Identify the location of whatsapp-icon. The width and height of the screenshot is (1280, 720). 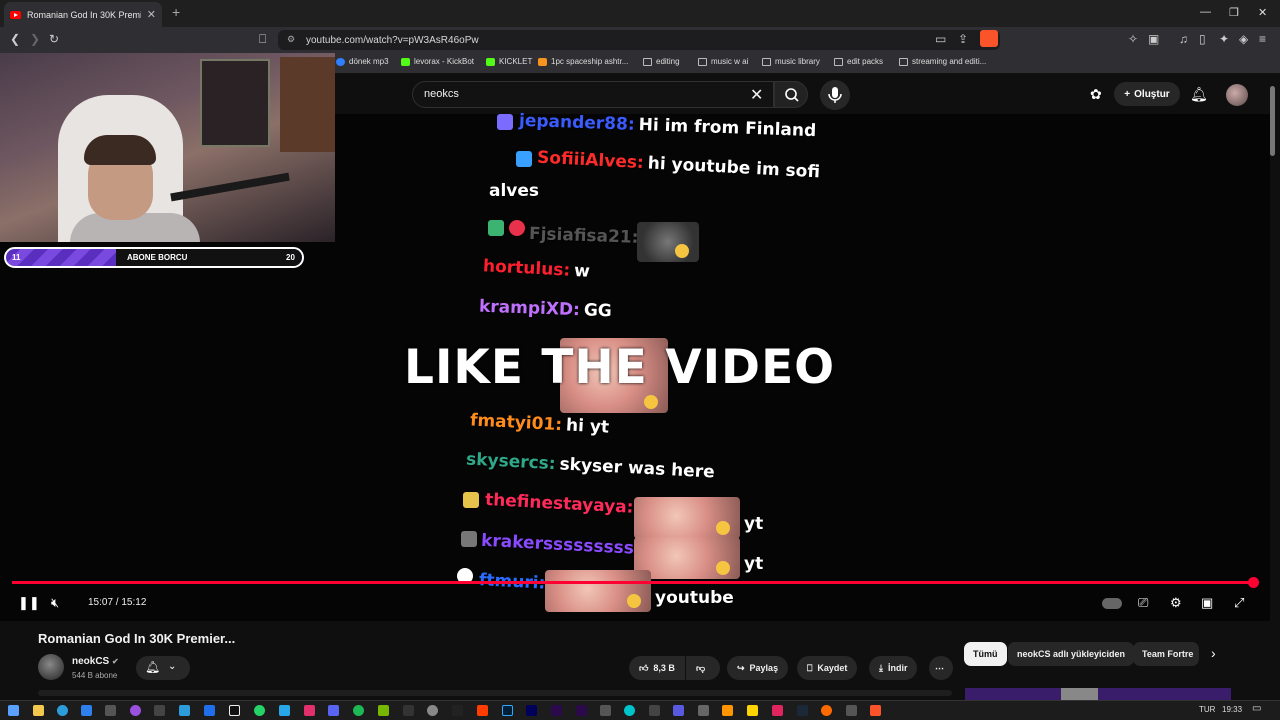
(259, 710).